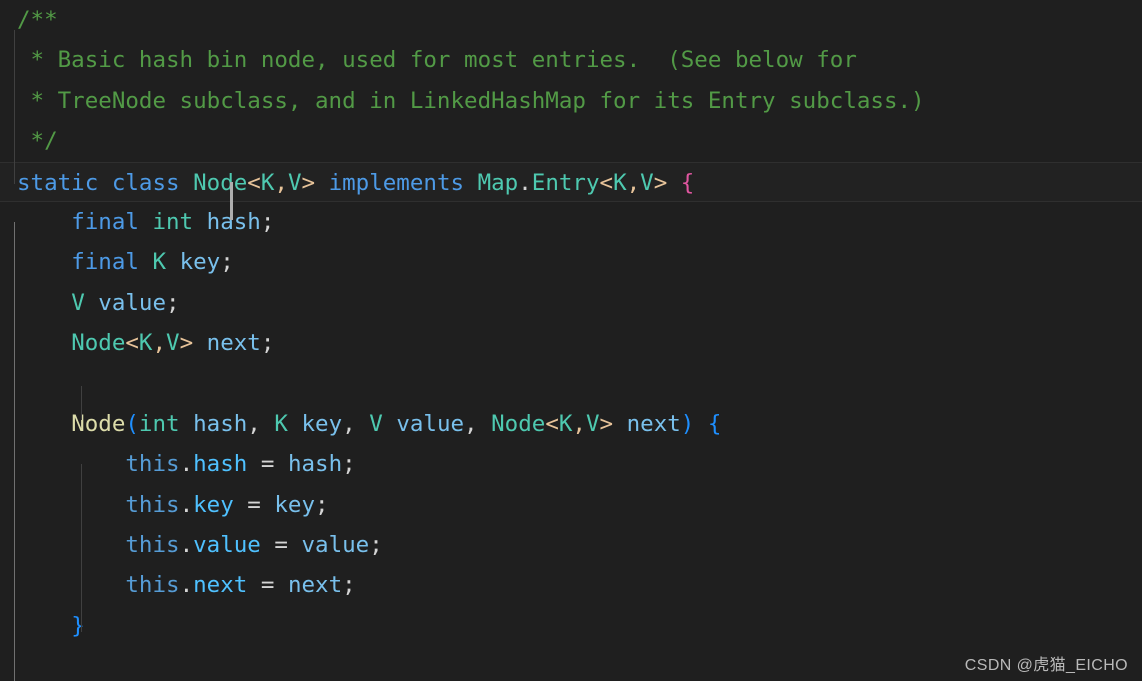 This screenshot has height=681, width=1142. What do you see at coordinates (571, 545) in the screenshot?
I see `code-line-14: this.value = value;` at bounding box center [571, 545].